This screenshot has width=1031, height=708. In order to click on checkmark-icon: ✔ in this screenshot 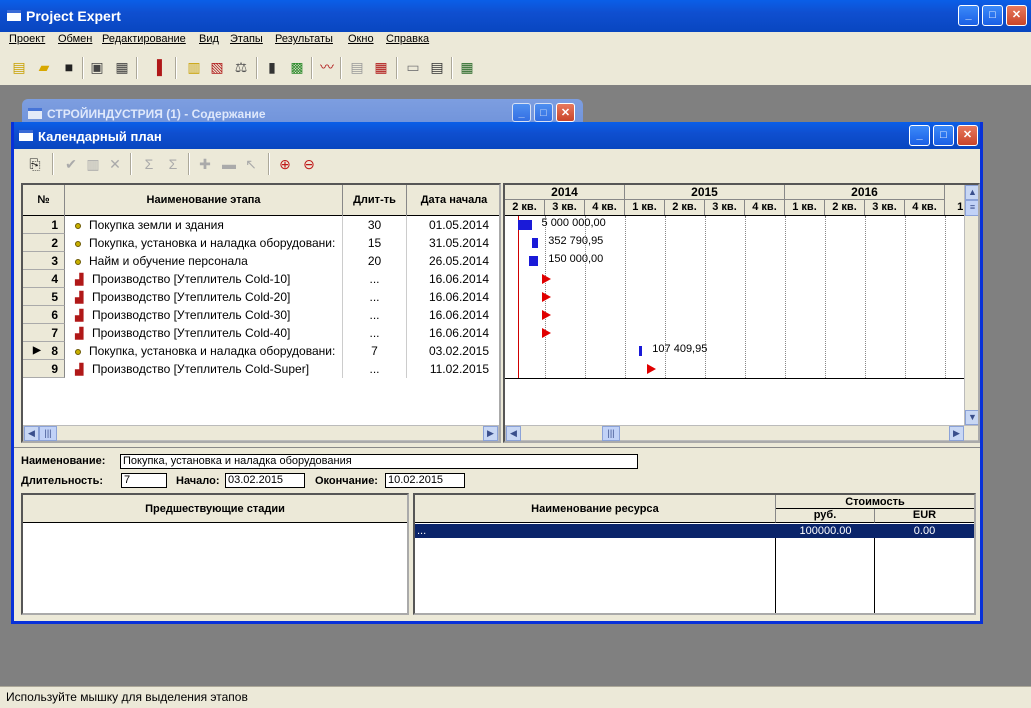, I will do `click(71, 164)`.